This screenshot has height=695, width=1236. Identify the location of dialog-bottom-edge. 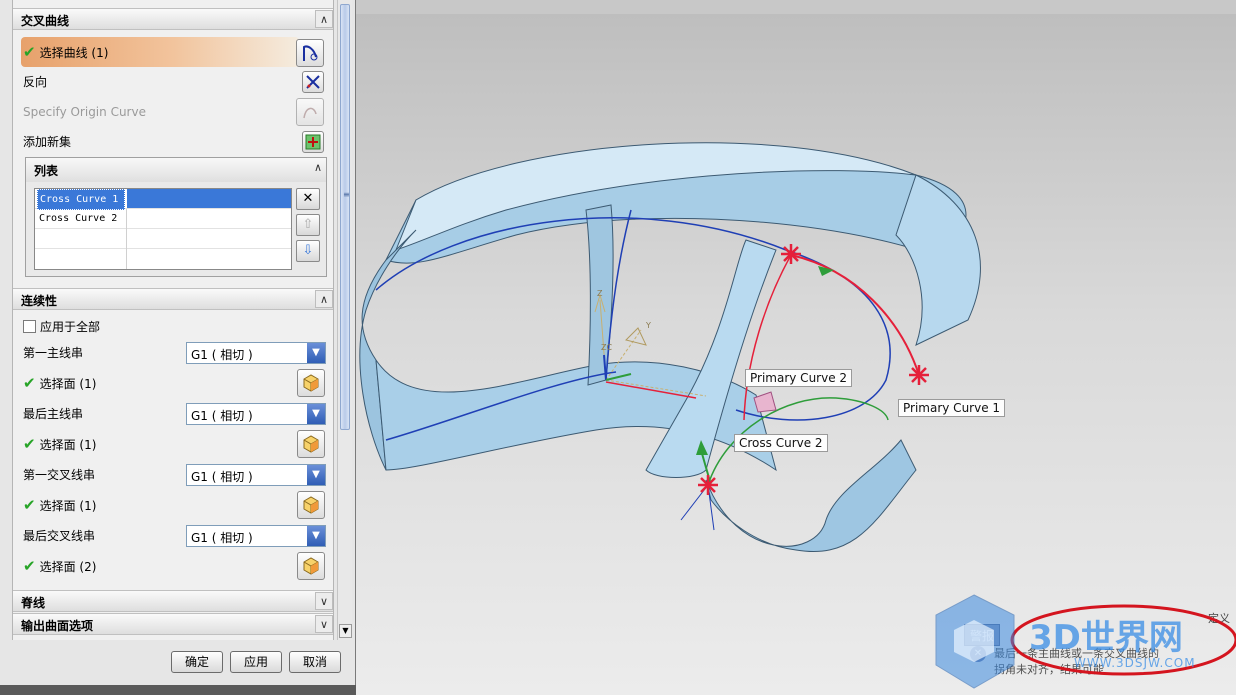
(178, 690).